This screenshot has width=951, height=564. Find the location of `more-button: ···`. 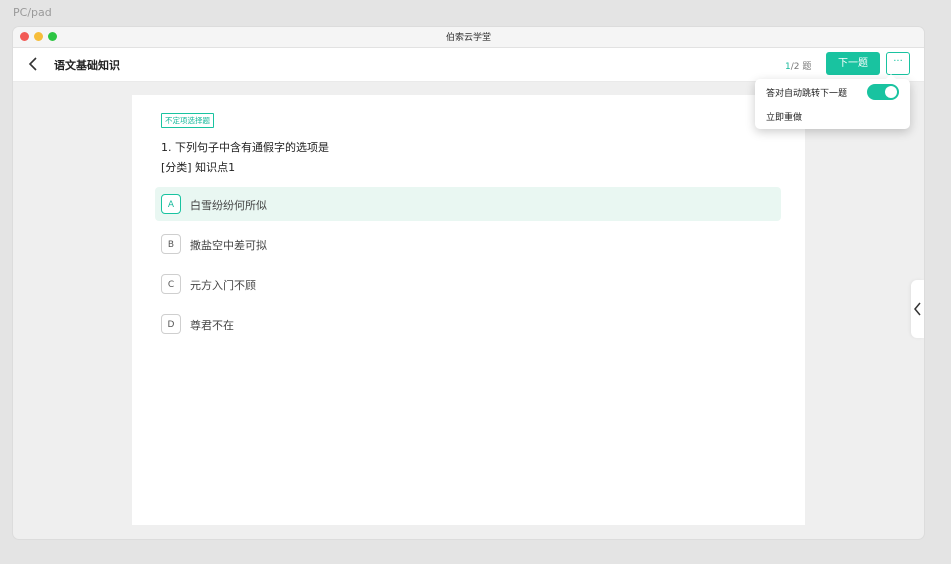

more-button: ··· is located at coordinates (898, 63).